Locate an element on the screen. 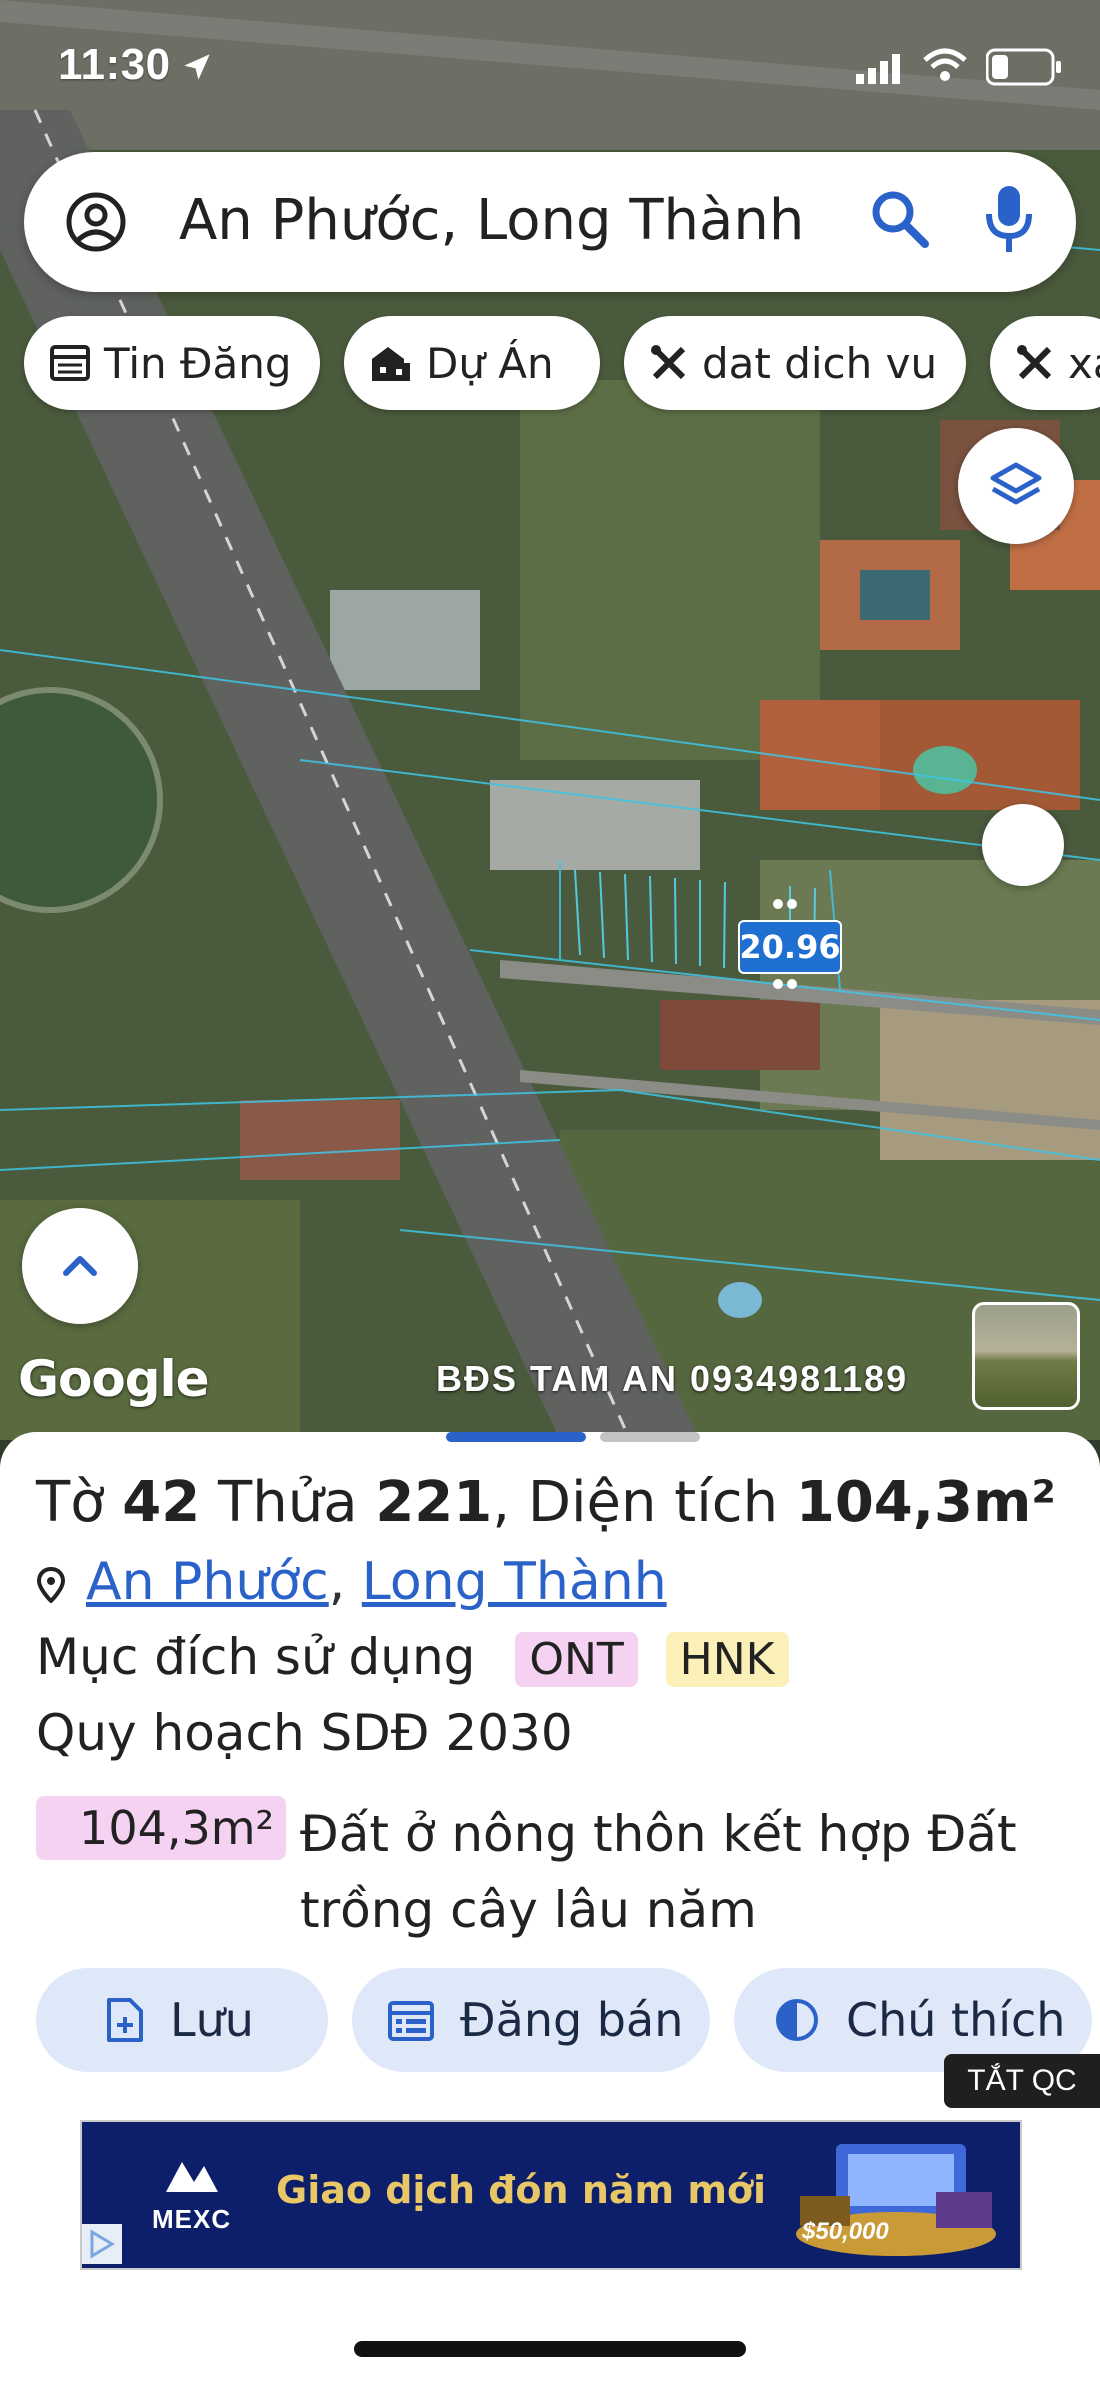 The image size is (1100, 2381). status-time: 11:30 is located at coordinates (114, 64).